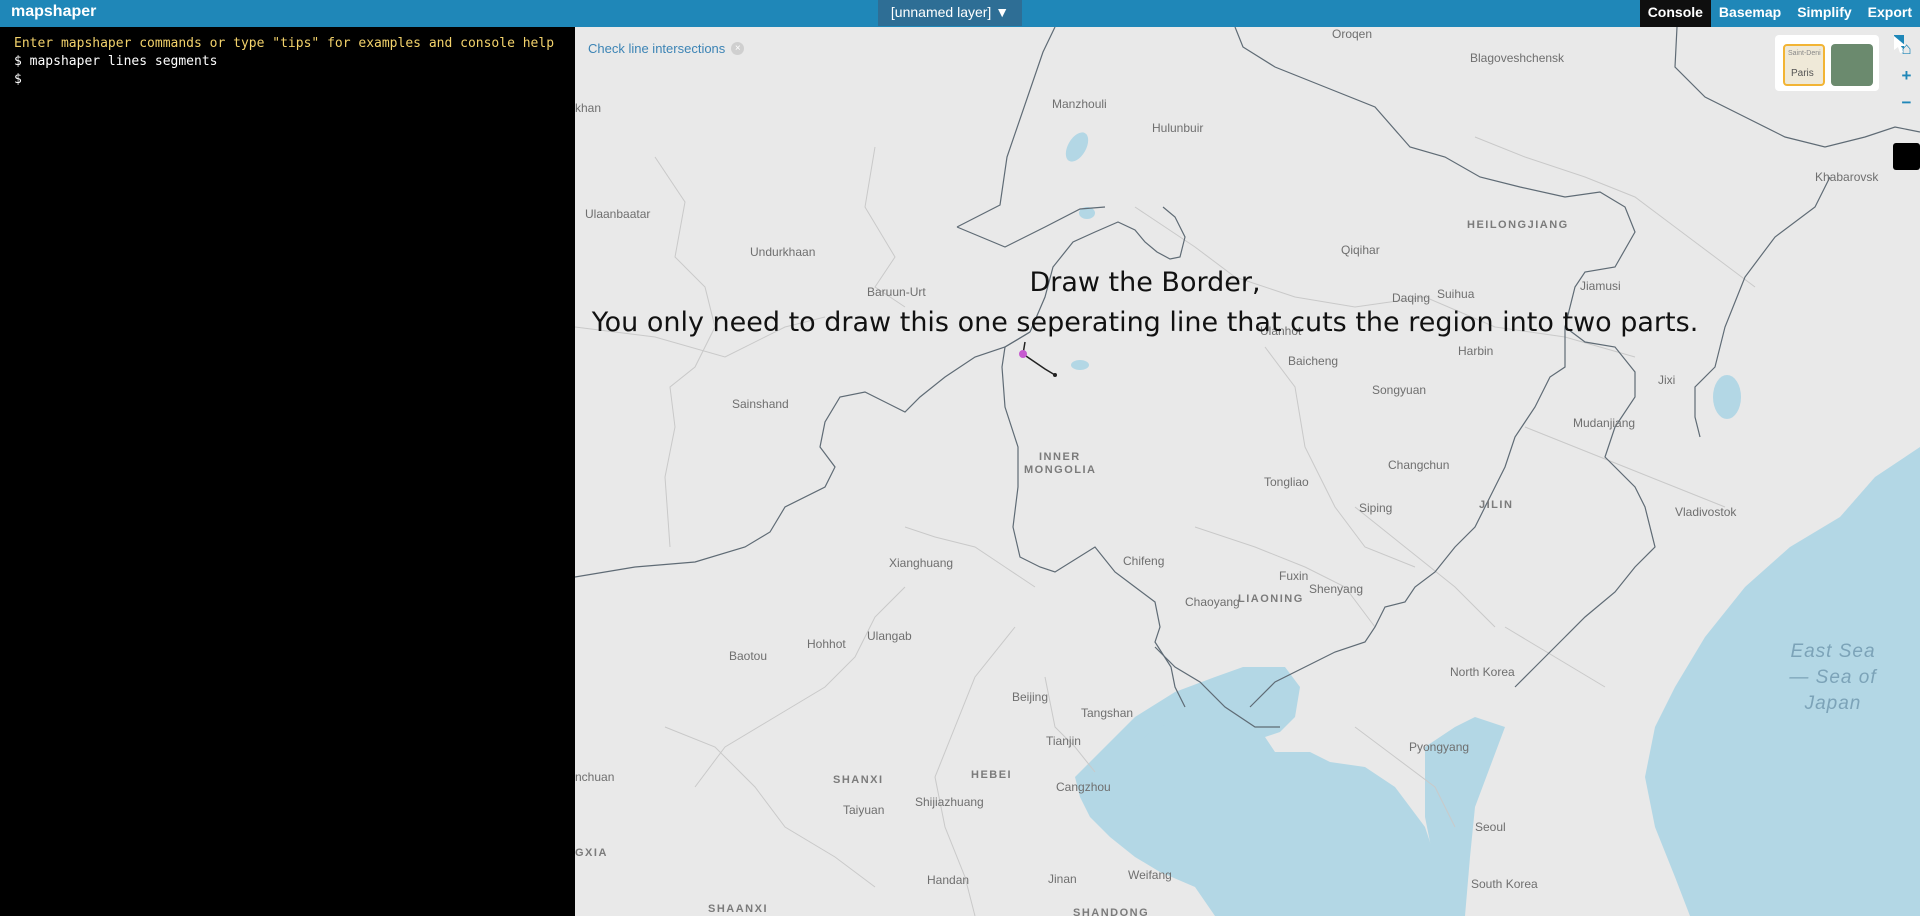 Image resolution: width=1920 pixels, height=916 pixels. What do you see at coordinates (1294, 576) in the screenshot?
I see `place-label: Fuxin` at bounding box center [1294, 576].